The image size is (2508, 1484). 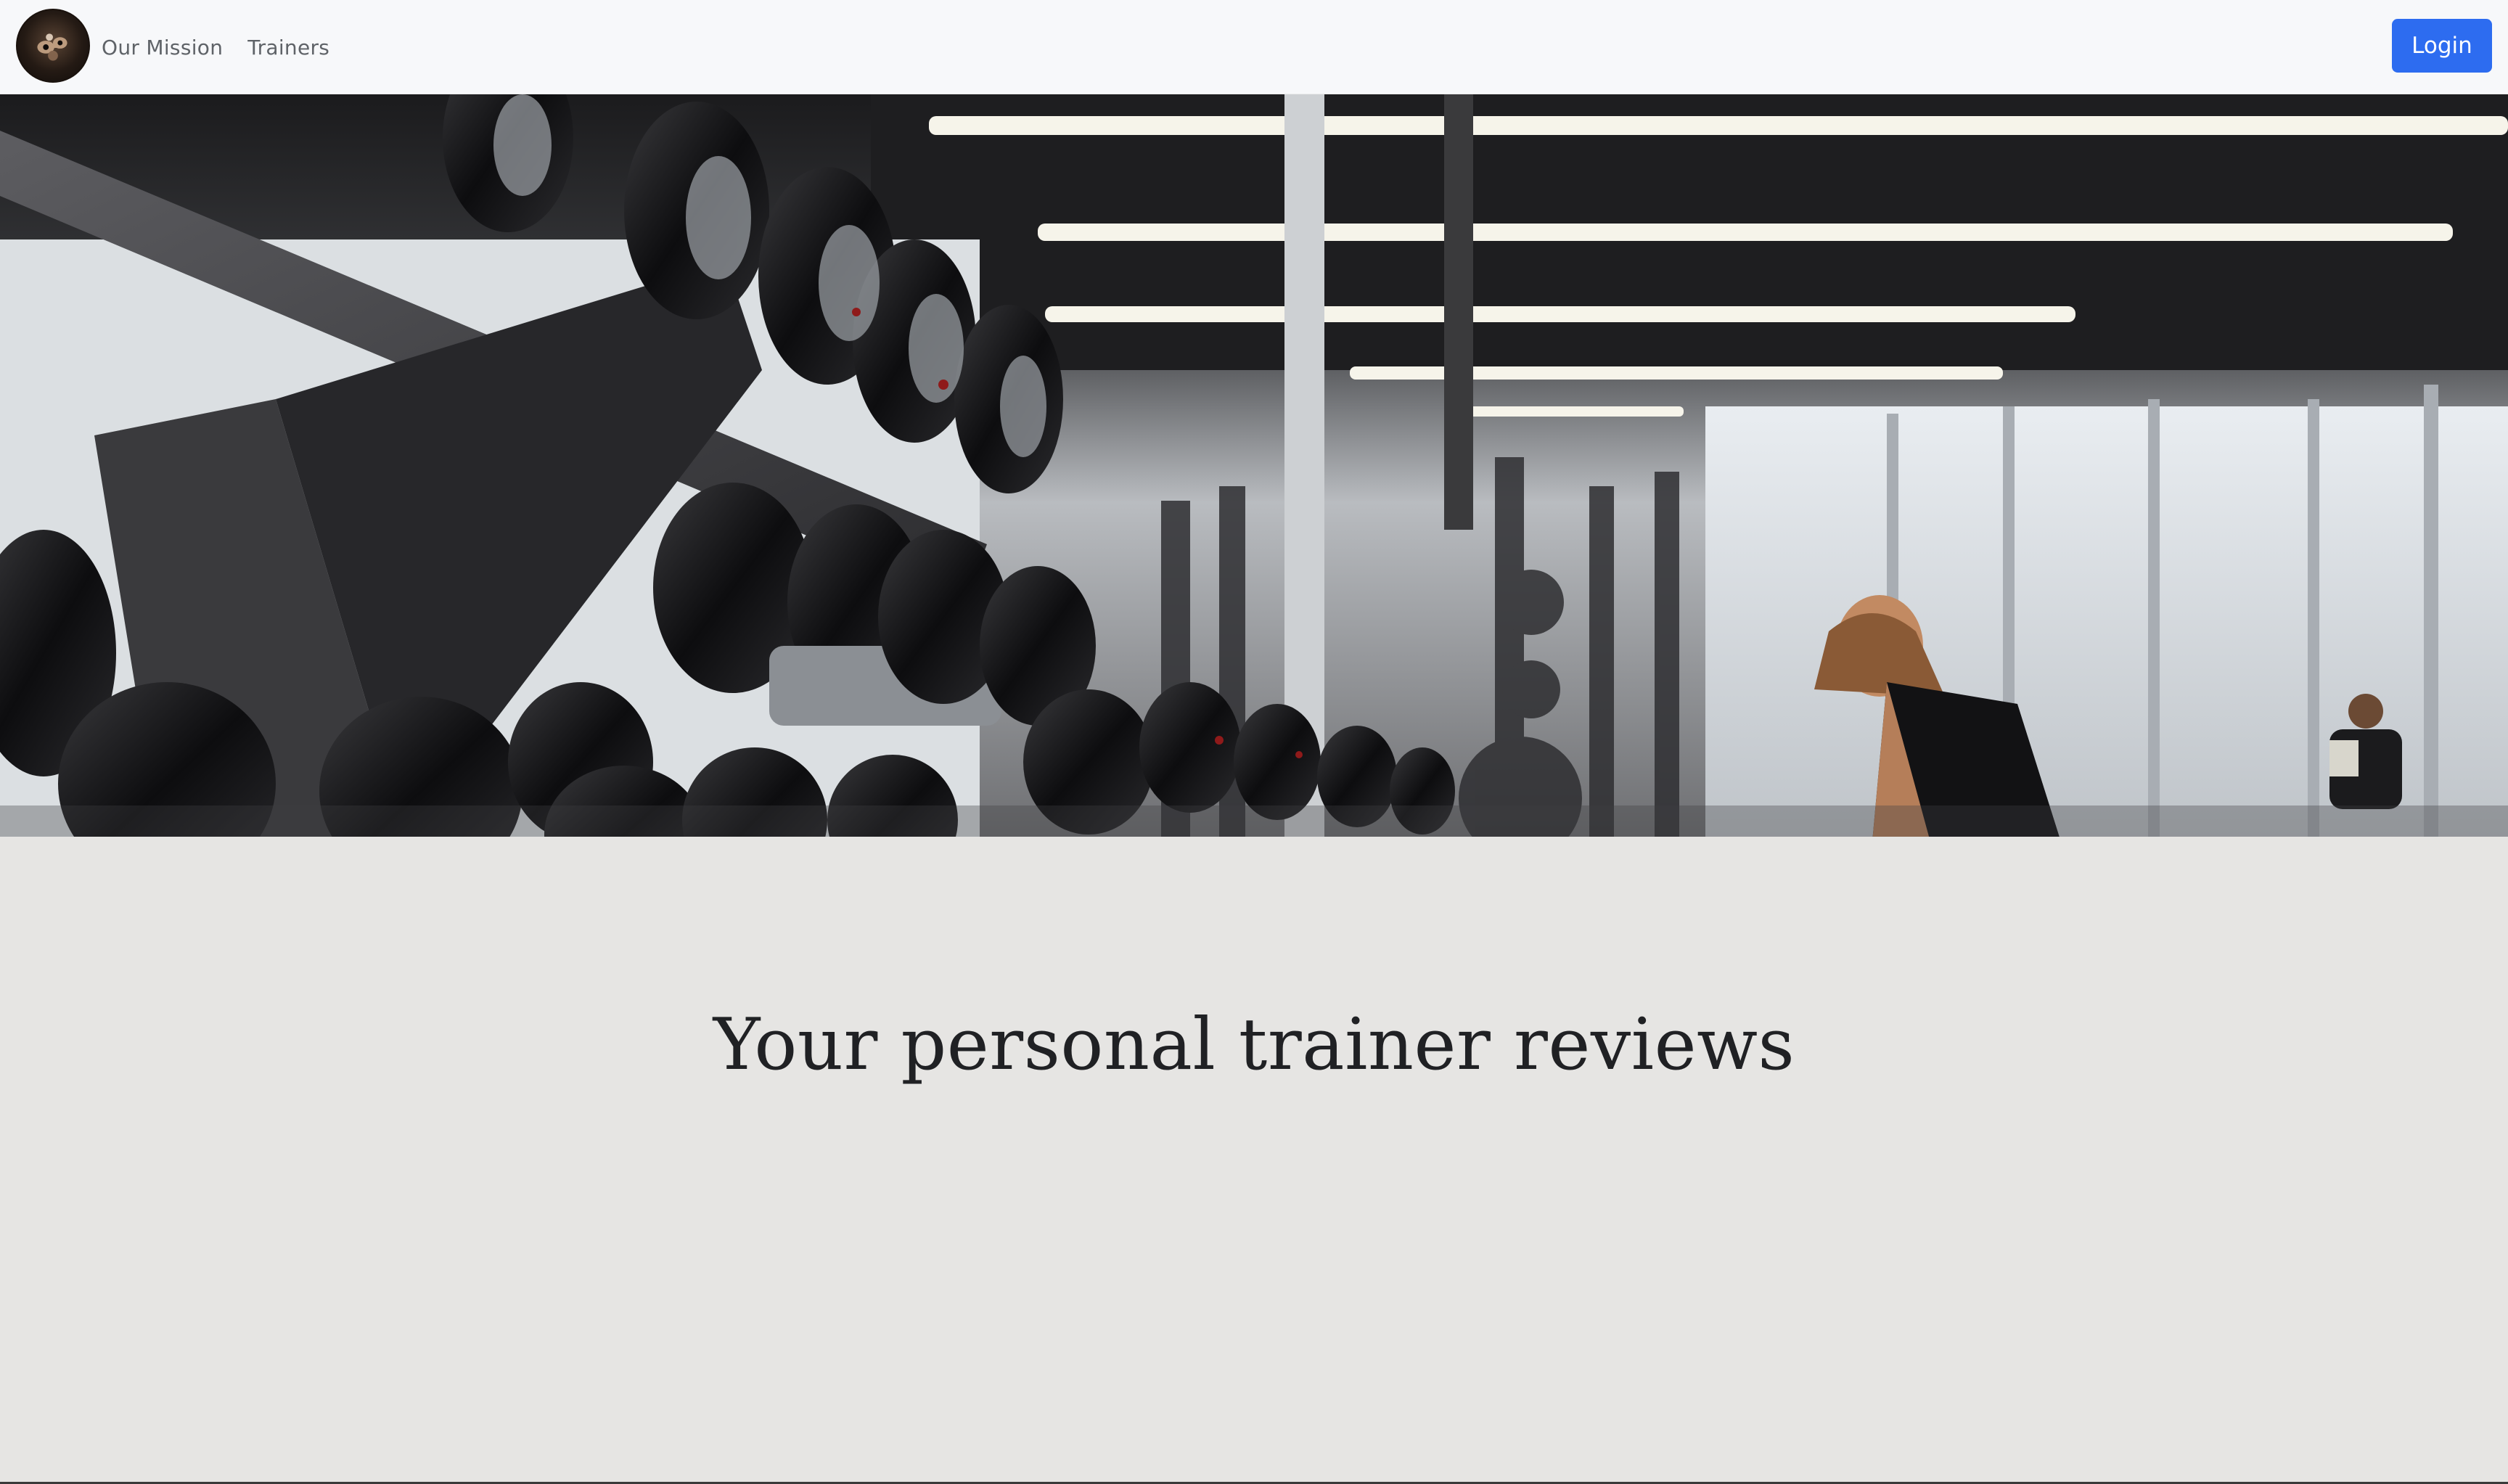 What do you see at coordinates (2442, 46) in the screenshot?
I see `login-button: Login` at bounding box center [2442, 46].